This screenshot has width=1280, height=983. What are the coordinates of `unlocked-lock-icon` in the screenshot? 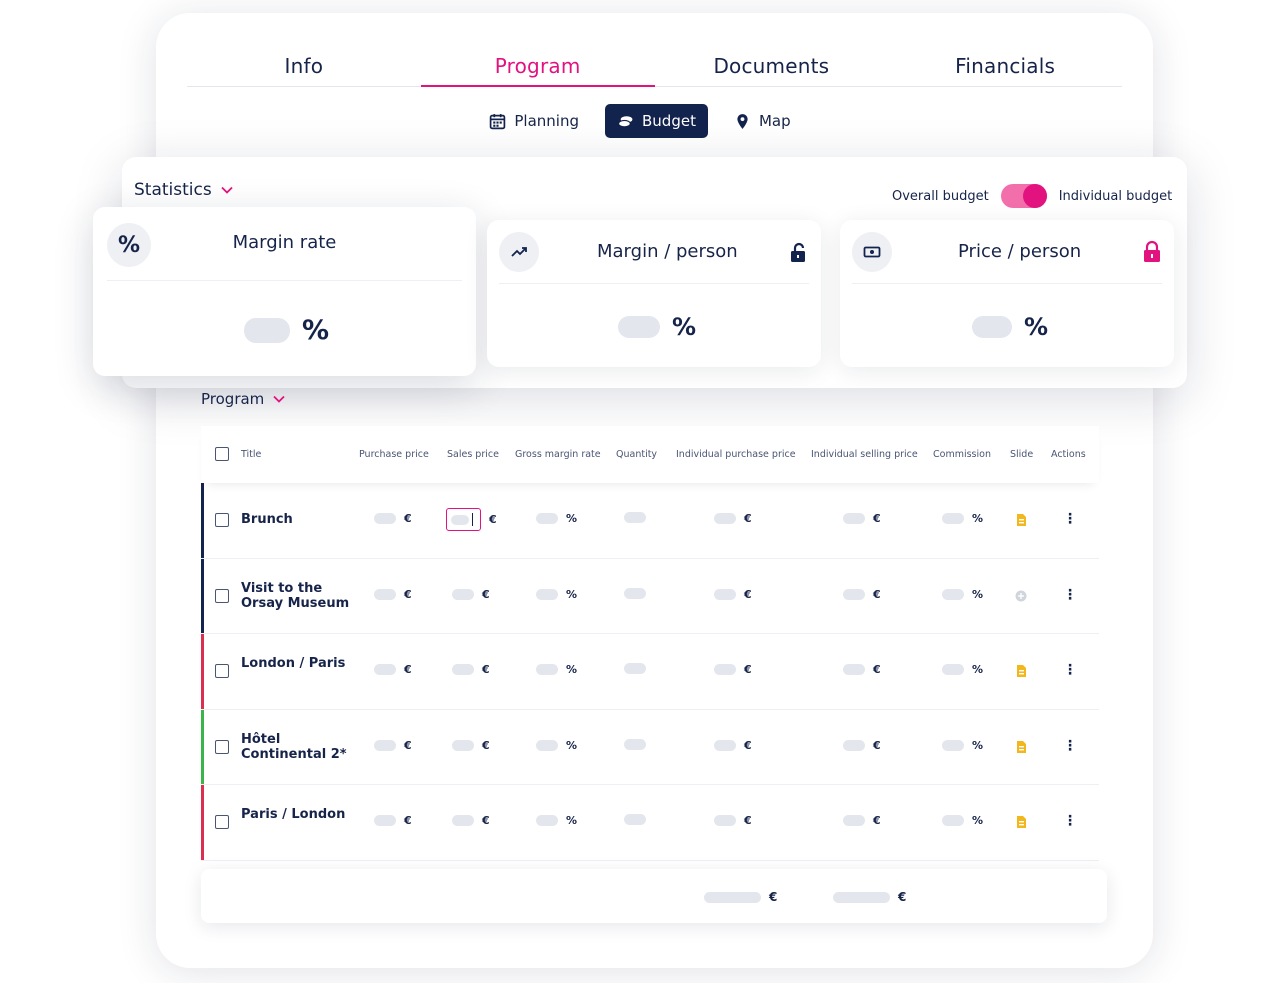 It's located at (799, 253).